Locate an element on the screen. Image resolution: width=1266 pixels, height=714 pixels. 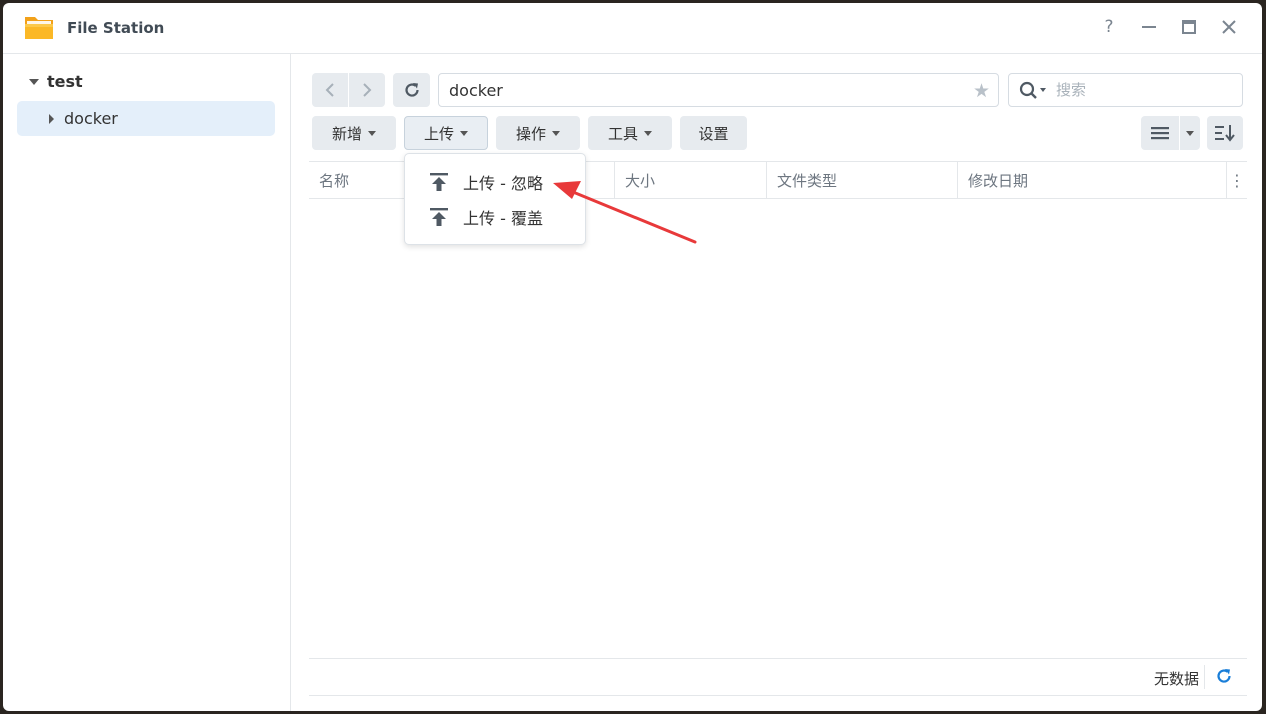
close-button is located at coordinates (1229, 27).